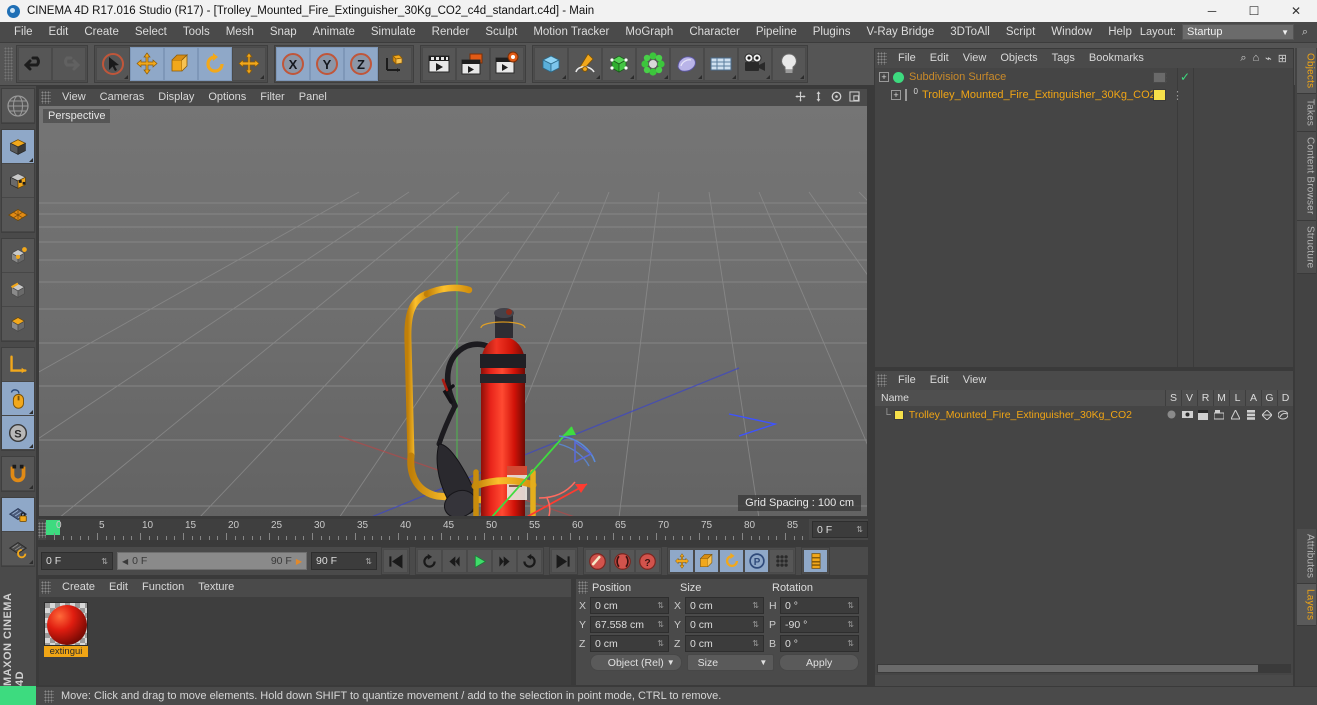  Describe the element at coordinates (1212, 11) in the screenshot. I see `minimize-button: ─` at that location.